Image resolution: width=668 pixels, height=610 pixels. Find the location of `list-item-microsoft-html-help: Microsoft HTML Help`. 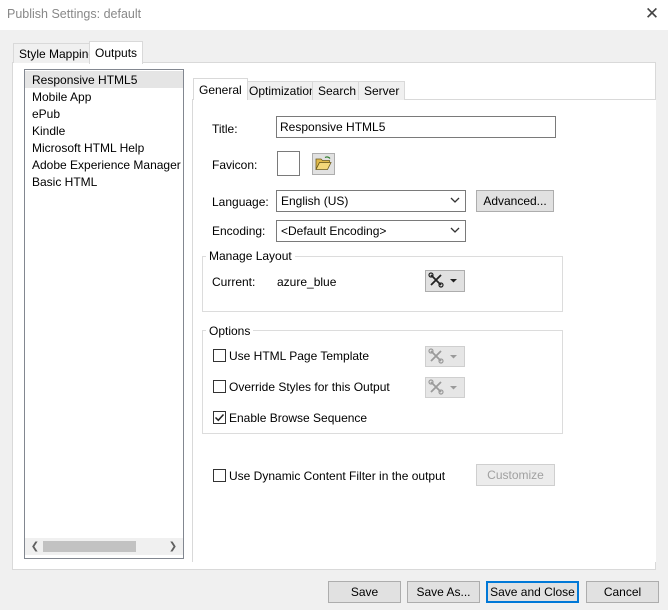

list-item-microsoft-html-help: Microsoft HTML Help is located at coordinates (104, 147).